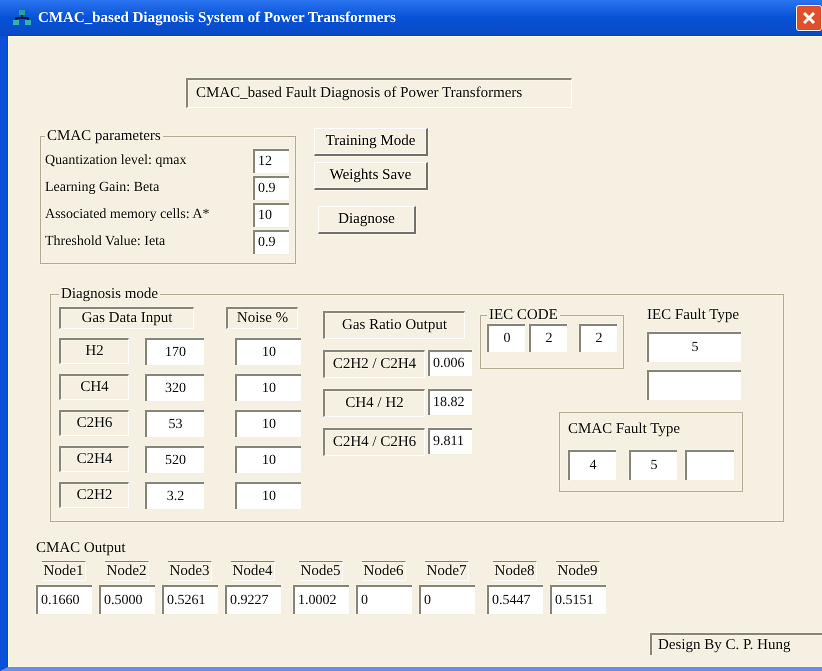  What do you see at coordinates (190, 599) in the screenshot?
I see `node-value-field: 0.5261` at bounding box center [190, 599].